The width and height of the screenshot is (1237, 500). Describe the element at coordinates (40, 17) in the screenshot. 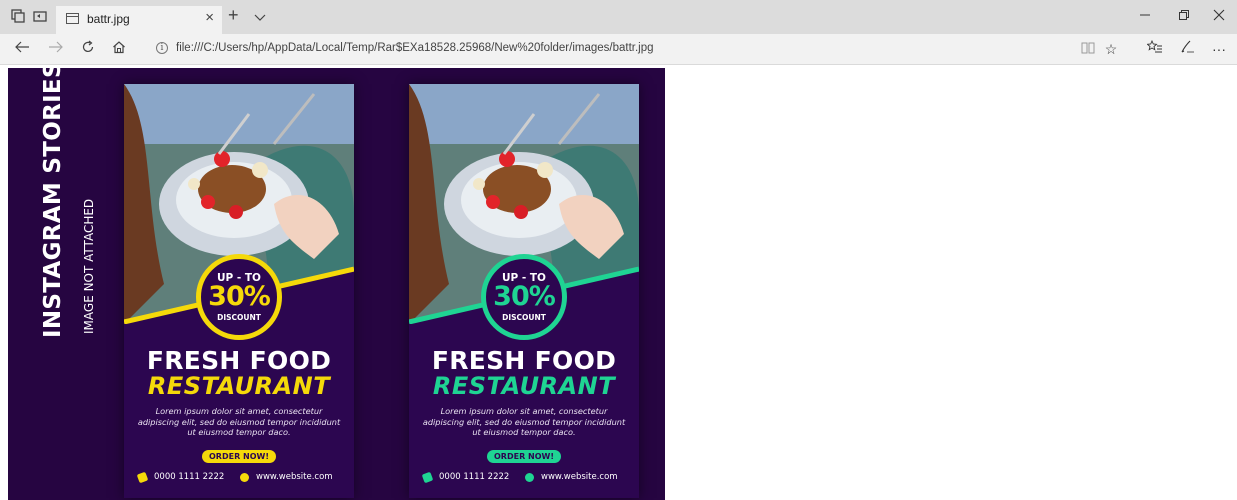

I see `set-aside-tabs-icon` at that location.